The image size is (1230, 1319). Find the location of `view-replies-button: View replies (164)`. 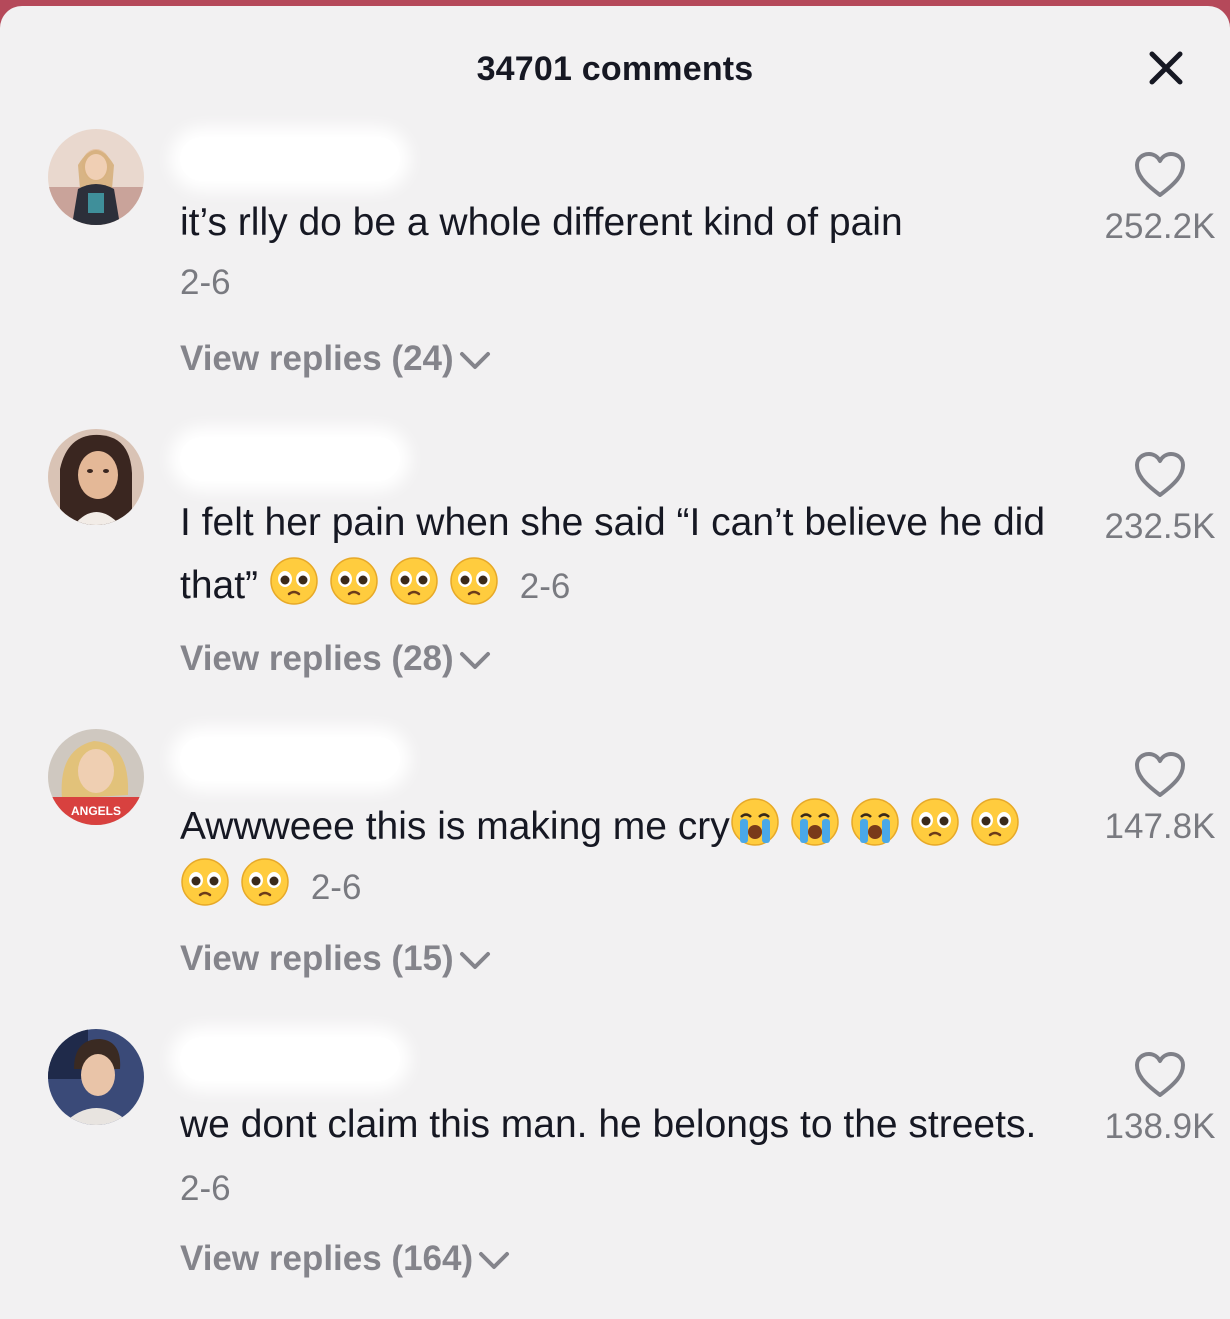

view-replies-button: View replies (164) is located at coordinates (345, 1259).